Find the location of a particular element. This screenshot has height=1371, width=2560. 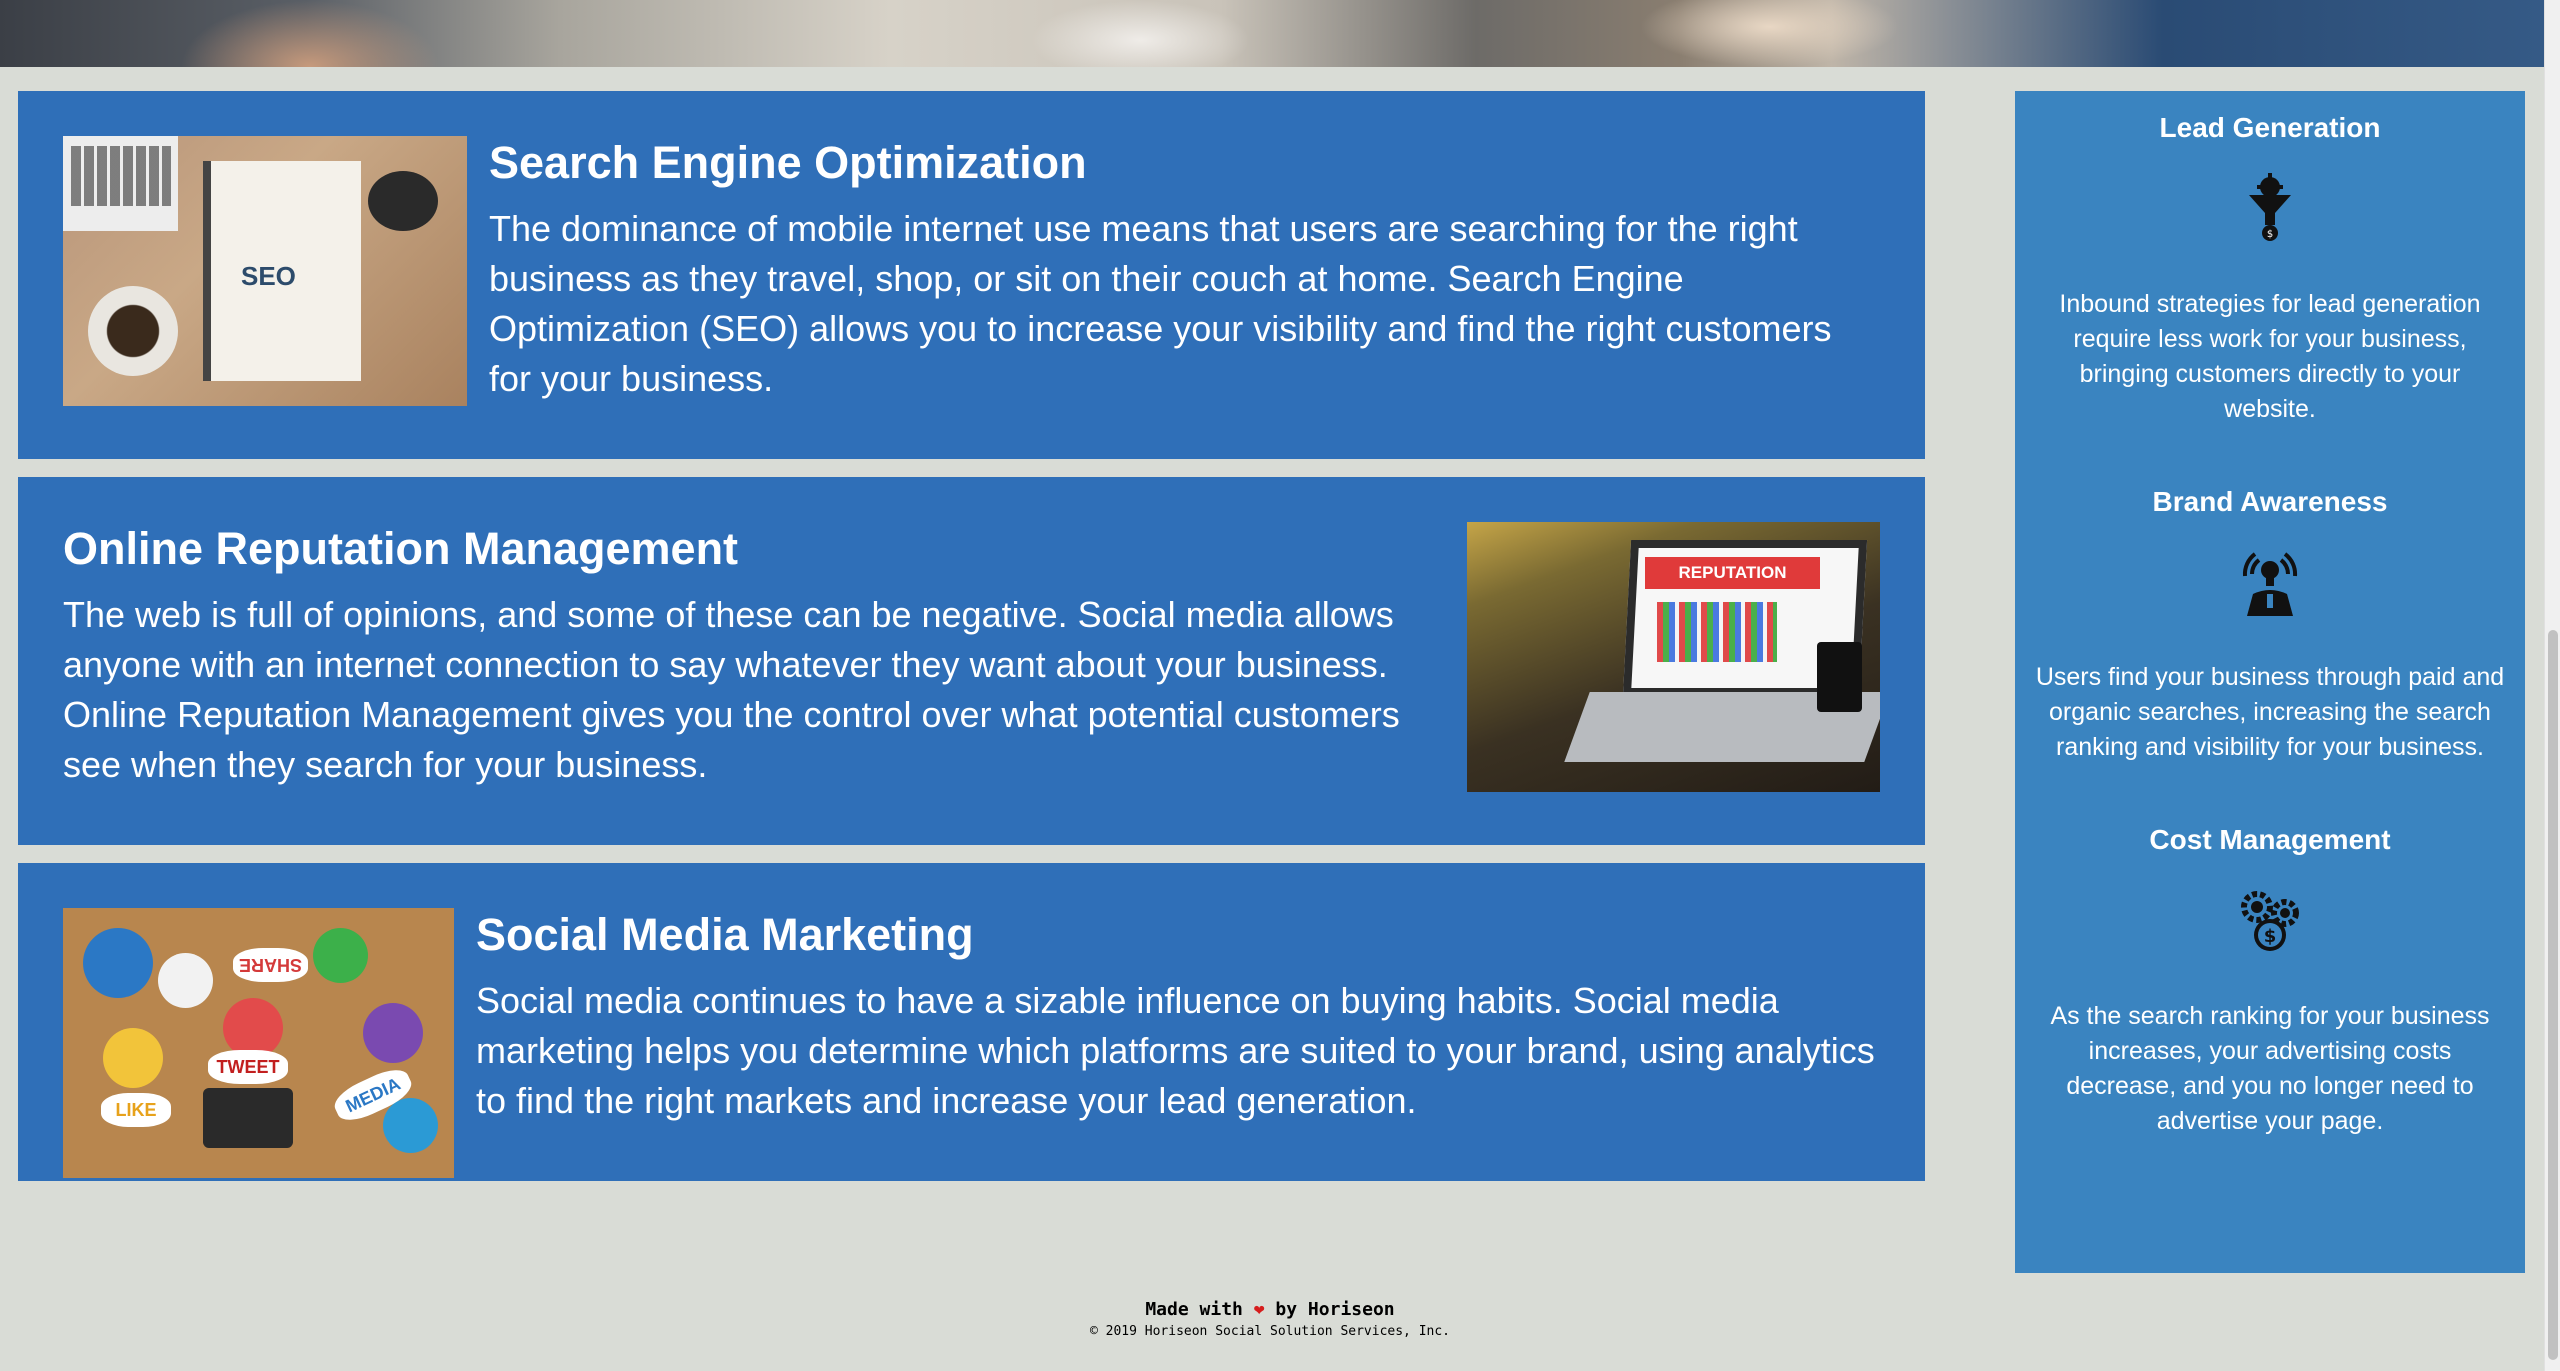

seo-image: SEO is located at coordinates (265, 271).